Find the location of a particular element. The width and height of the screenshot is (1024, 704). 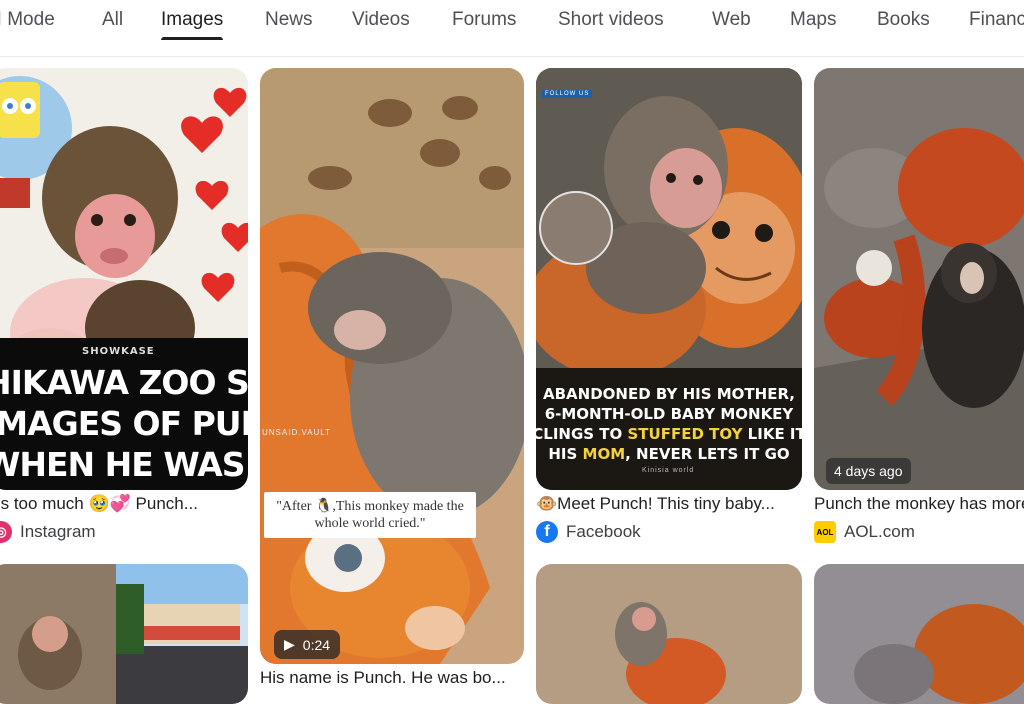

monkey-on-rocks-with-toy-image is located at coordinates (919, 279).